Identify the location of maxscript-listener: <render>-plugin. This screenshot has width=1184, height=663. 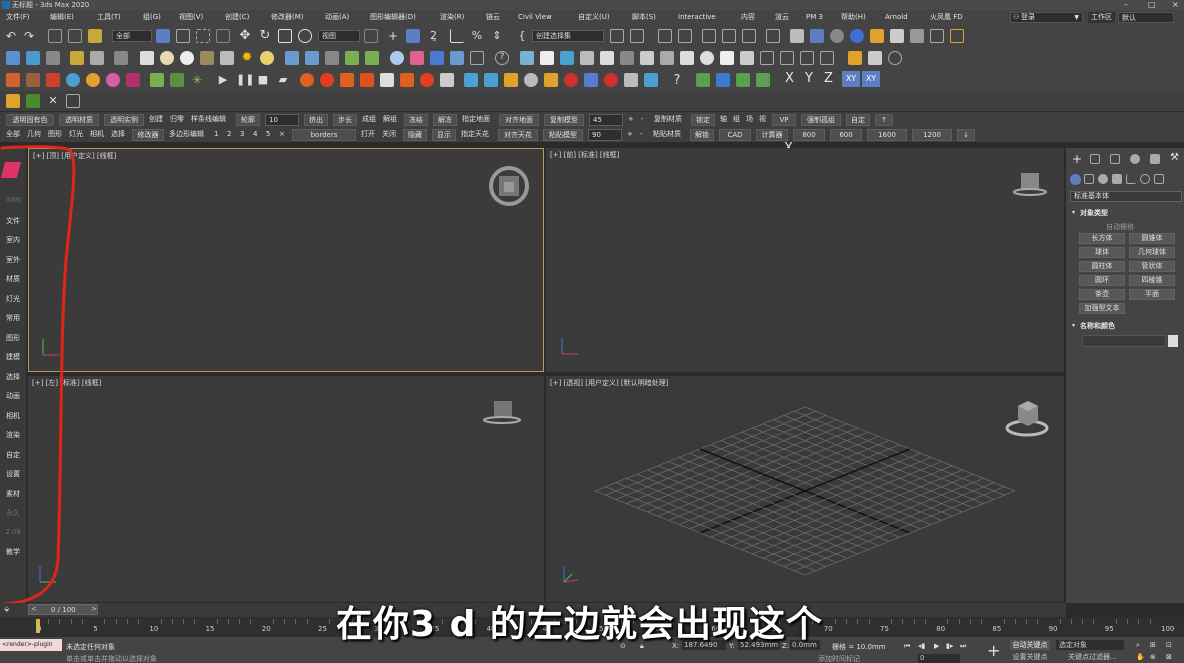
(31, 645).